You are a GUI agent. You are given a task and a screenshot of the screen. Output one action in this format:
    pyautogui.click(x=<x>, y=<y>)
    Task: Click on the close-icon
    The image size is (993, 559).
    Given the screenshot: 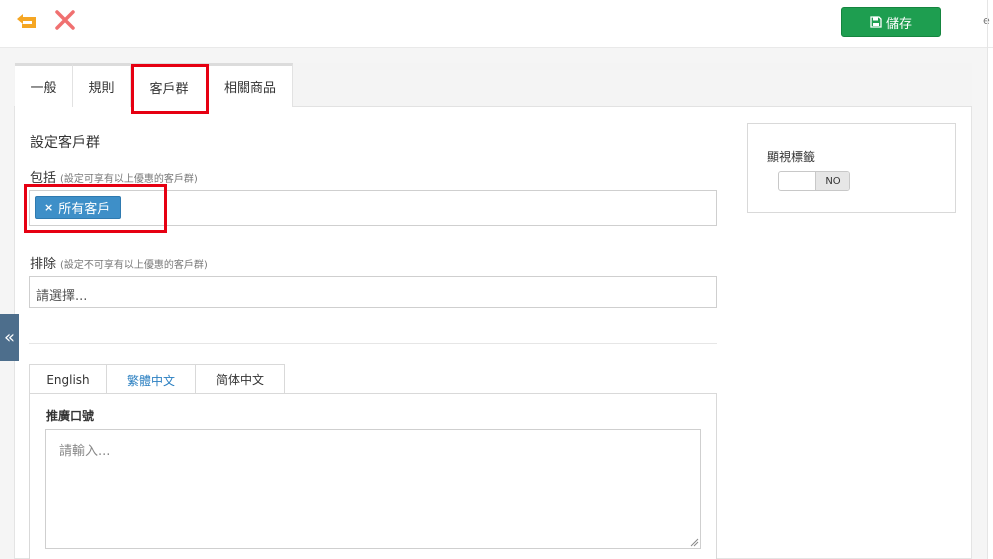 What is the action you would take?
    pyautogui.click(x=65, y=20)
    